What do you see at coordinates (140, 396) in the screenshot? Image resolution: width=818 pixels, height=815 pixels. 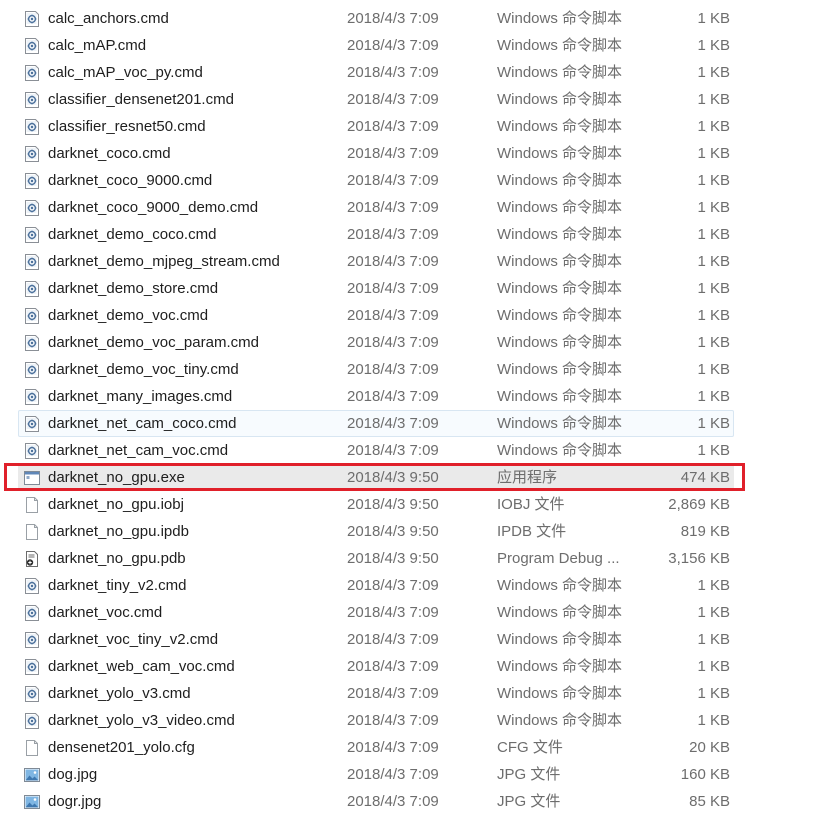 I see `file-name: darknet_many_images.cmd` at bounding box center [140, 396].